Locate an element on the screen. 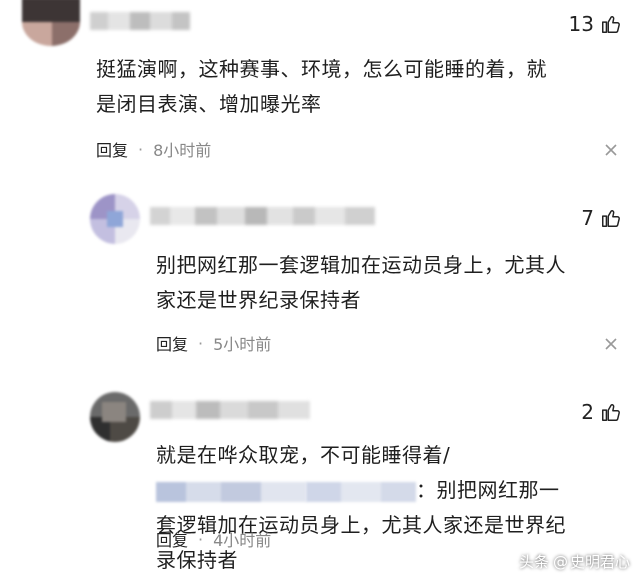  timestamp: 4小时前 is located at coordinates (242, 540).